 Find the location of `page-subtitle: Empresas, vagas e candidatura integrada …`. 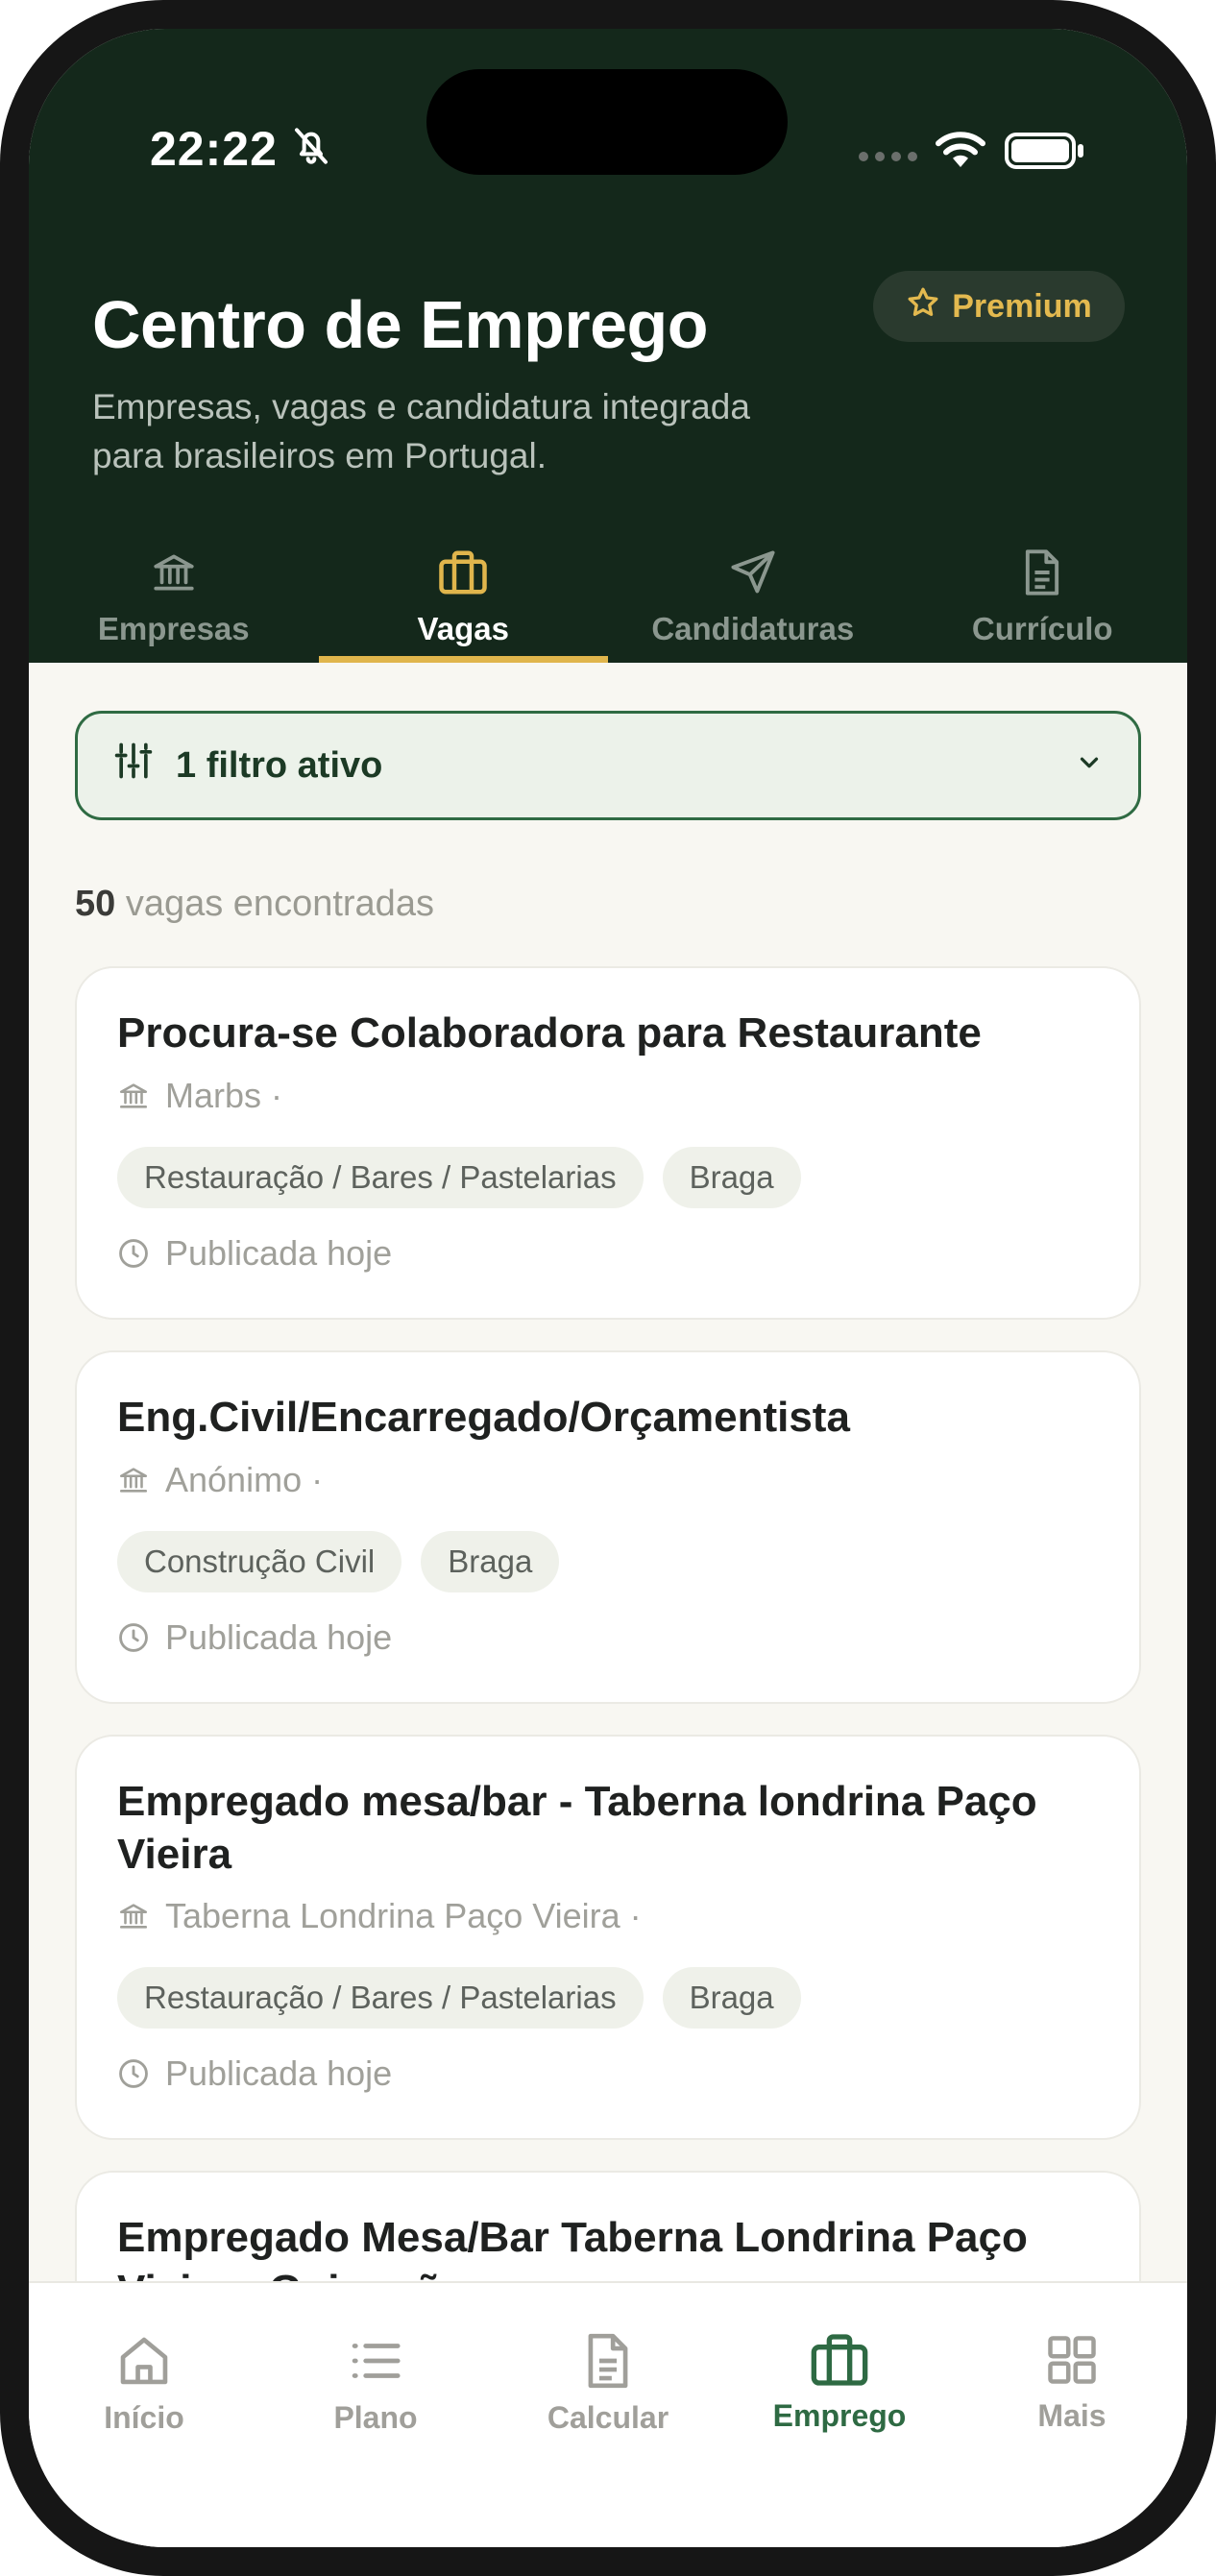

page-subtitle: Empresas, vagas e candidatura integrada … is located at coordinates (421, 431).